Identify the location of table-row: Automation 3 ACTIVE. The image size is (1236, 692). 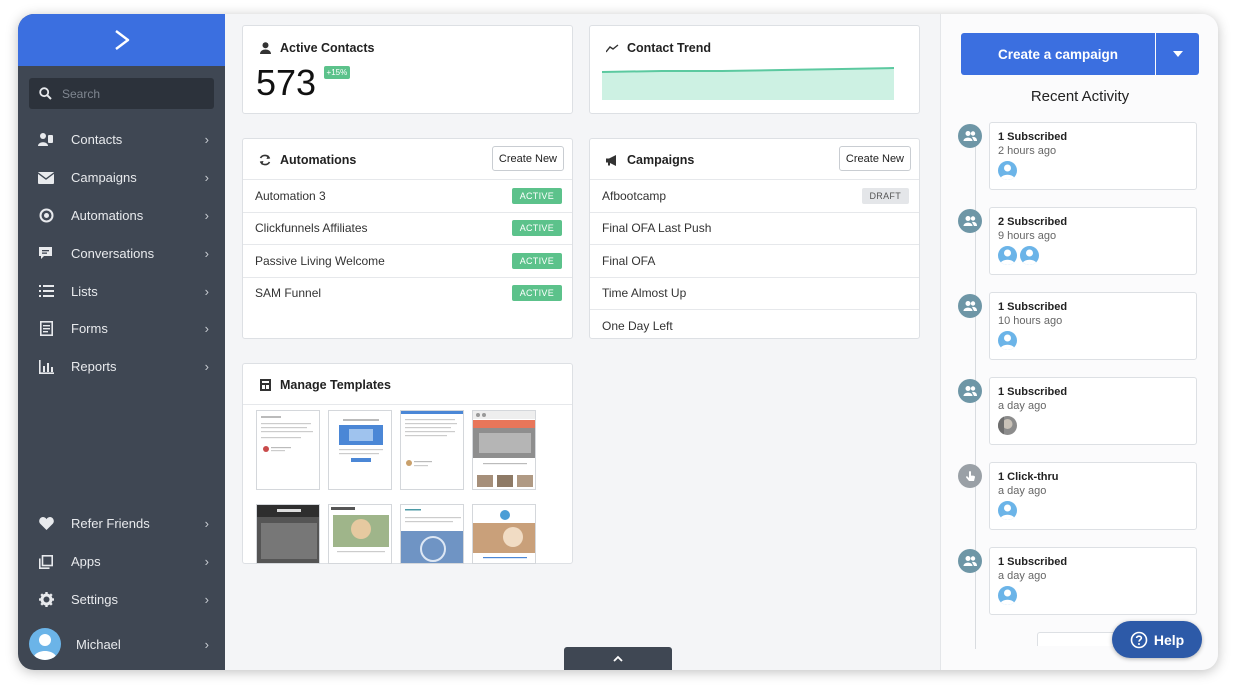
(407, 195).